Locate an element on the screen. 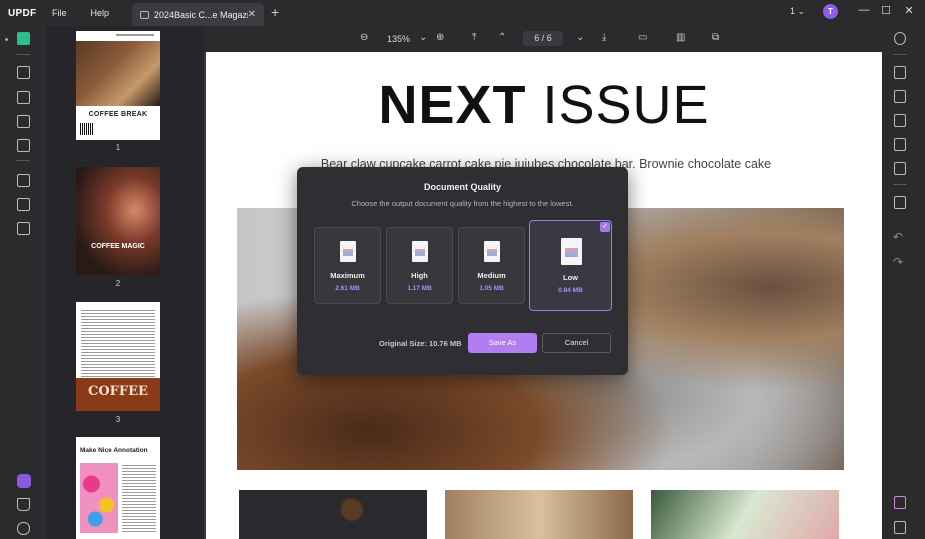  zoom-out-icon: ⊖ is located at coordinates (364, 37).